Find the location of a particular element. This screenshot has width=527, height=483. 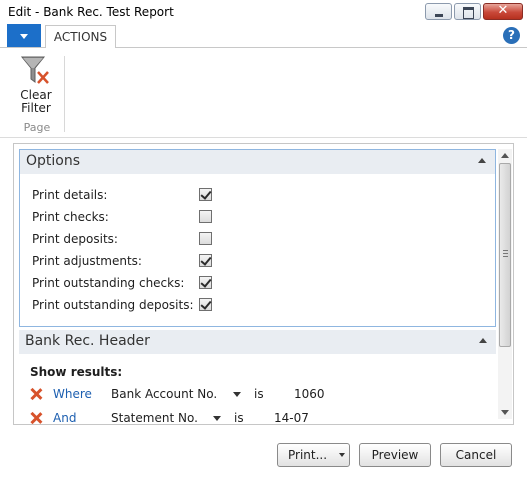

options-fasttab-header: Options is located at coordinates (257, 162).